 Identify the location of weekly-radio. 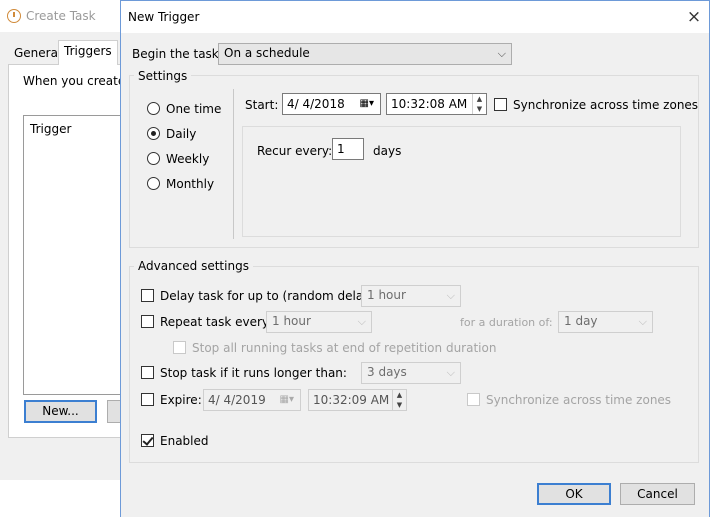
(153, 158).